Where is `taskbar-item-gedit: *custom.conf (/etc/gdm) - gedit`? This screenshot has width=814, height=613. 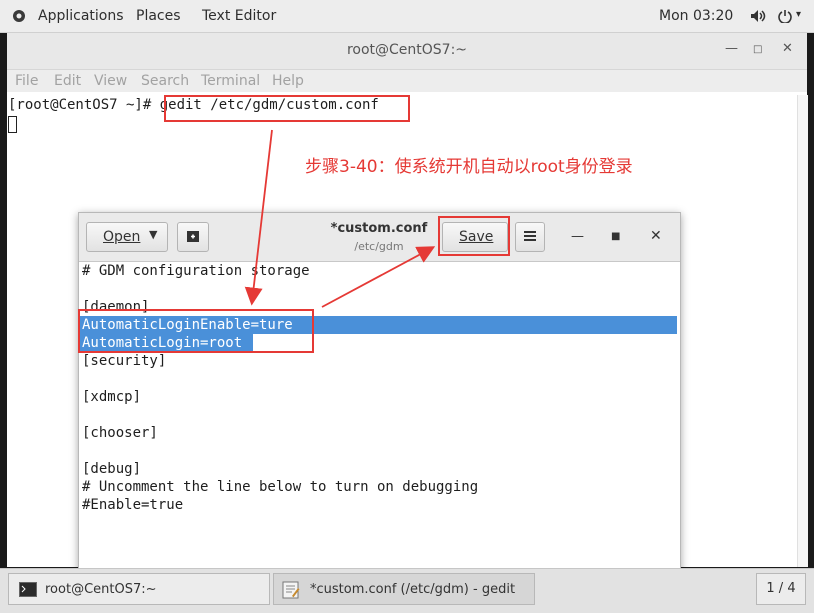
taskbar-item-gedit: *custom.conf (/etc/gdm) - gedit is located at coordinates (404, 589).